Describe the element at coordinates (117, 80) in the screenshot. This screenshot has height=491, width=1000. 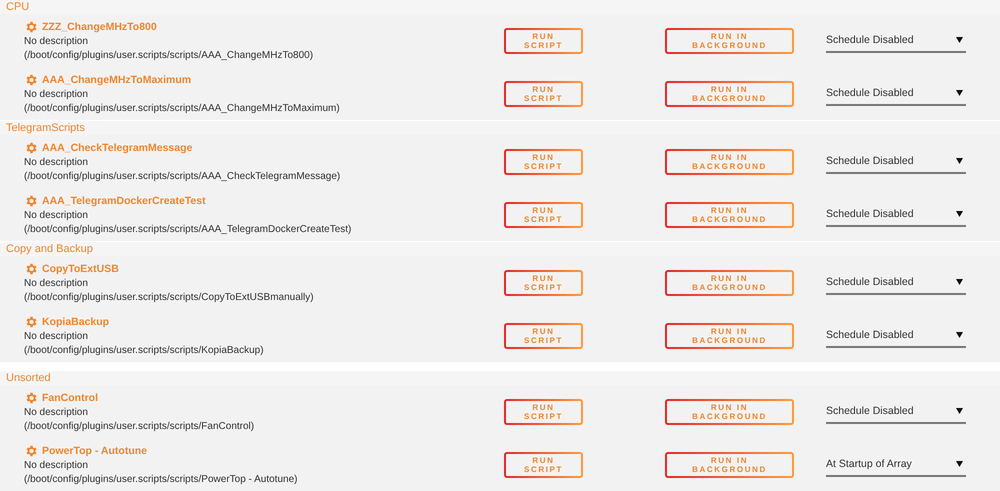
I see `script-name: AAA_ChangeMHzToMaximum` at that location.